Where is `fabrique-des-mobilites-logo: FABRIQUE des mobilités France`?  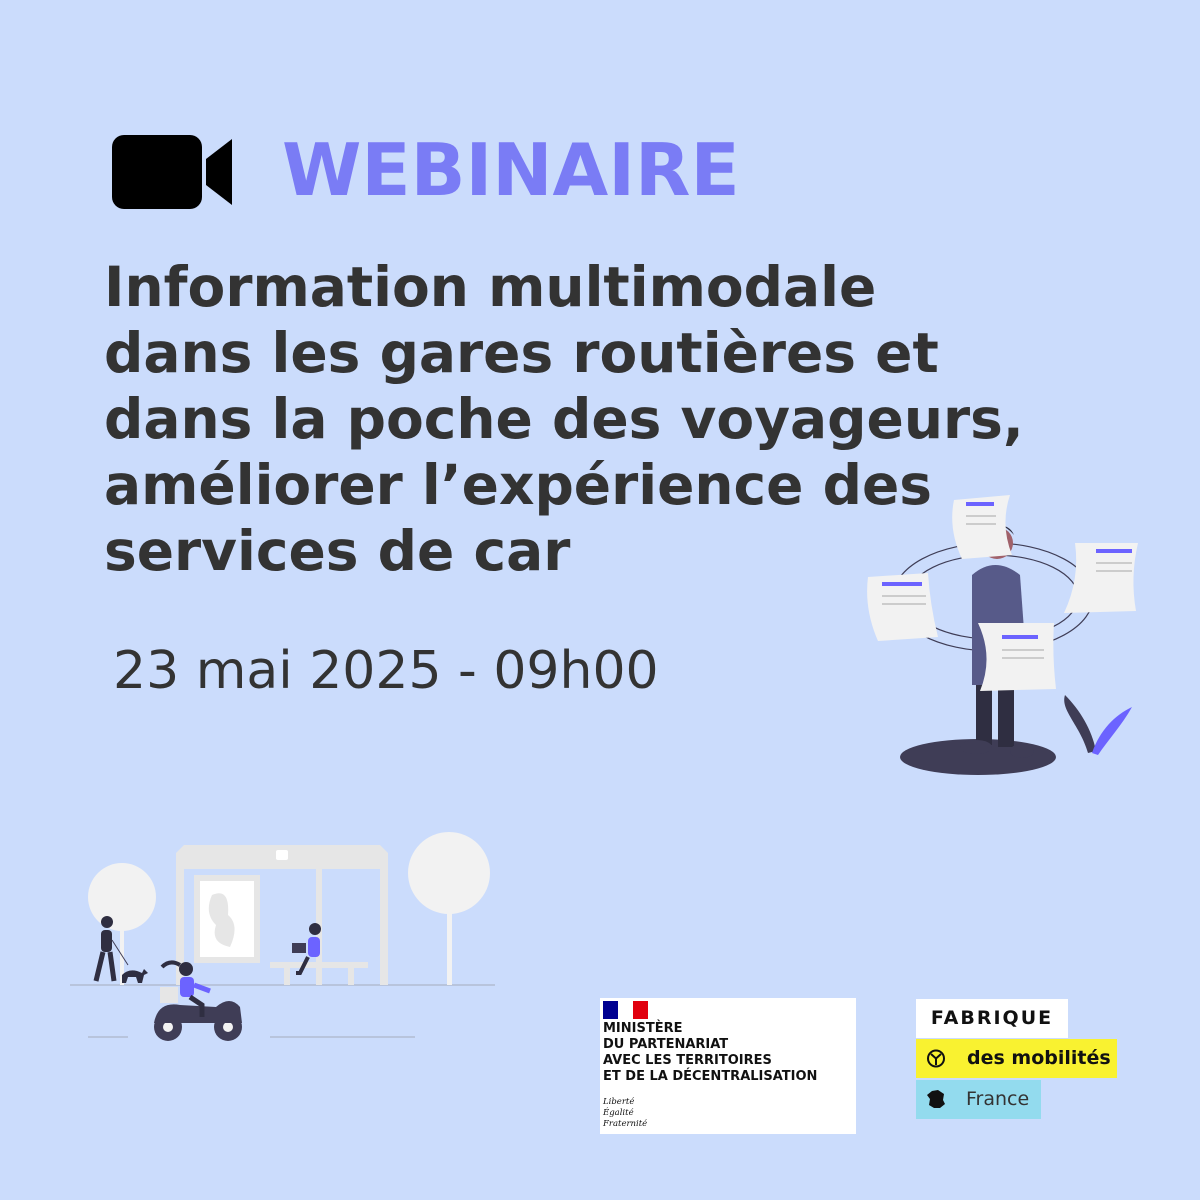
fabrique-des-mobilites-logo: FABRIQUE des mobilités France is located at coordinates (1017, 1060).